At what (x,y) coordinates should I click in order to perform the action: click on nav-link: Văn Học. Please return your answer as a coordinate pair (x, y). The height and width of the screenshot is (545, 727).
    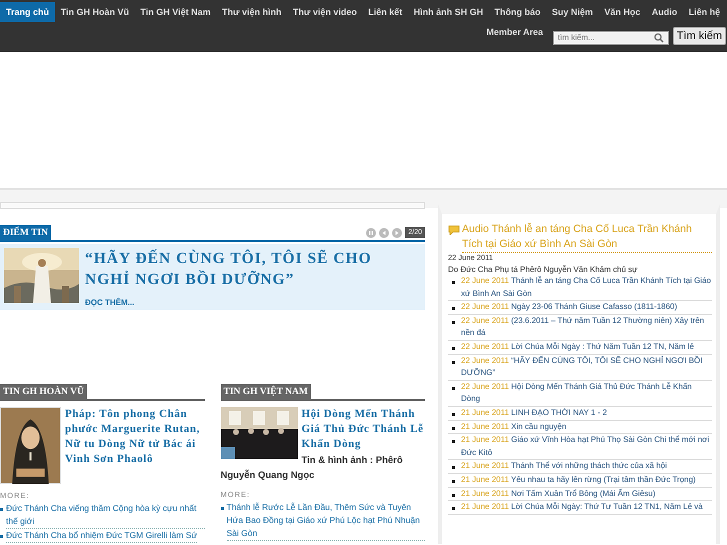
    Looking at the image, I should click on (622, 12).